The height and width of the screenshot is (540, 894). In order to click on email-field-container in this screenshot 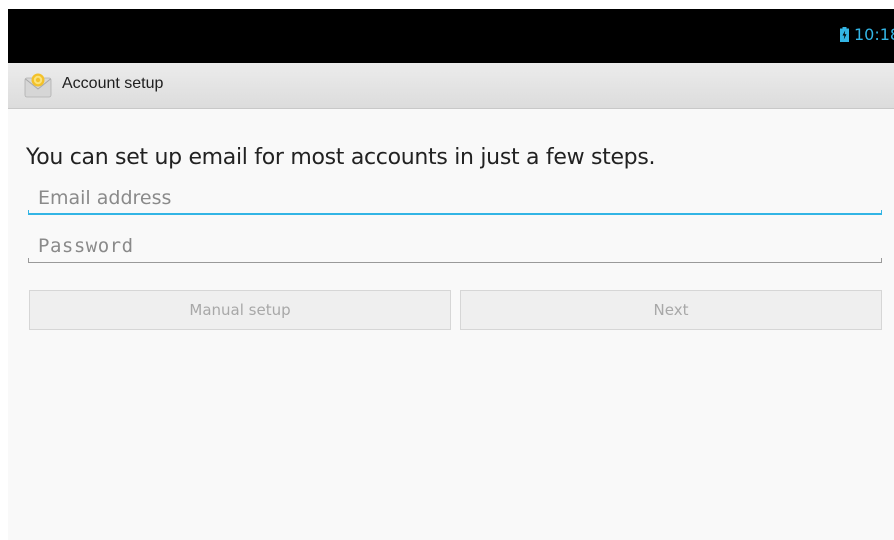, I will do `click(455, 198)`.